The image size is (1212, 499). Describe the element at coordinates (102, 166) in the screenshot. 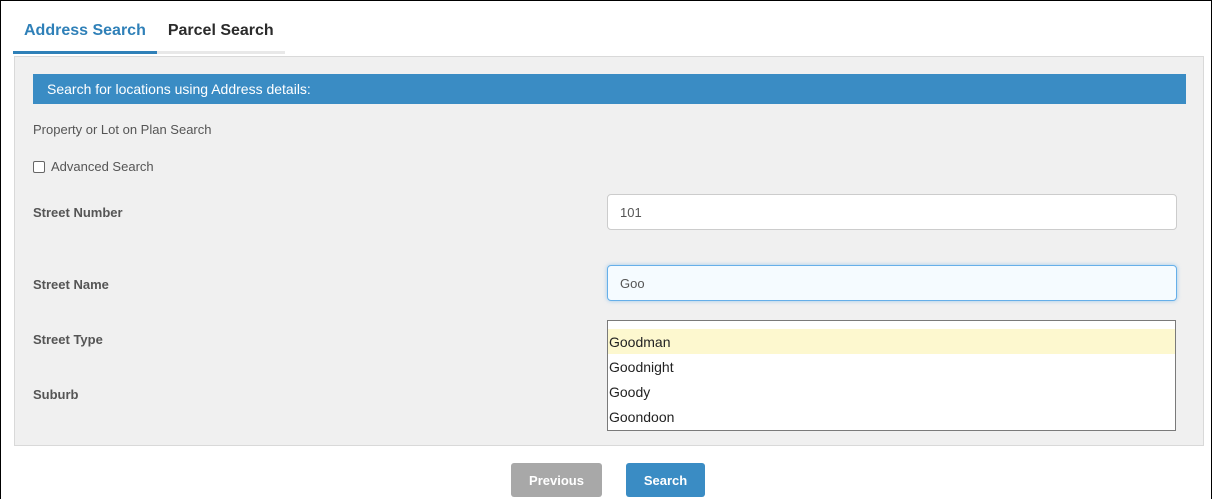

I see `advanced-search-label: Advanced Search` at that location.